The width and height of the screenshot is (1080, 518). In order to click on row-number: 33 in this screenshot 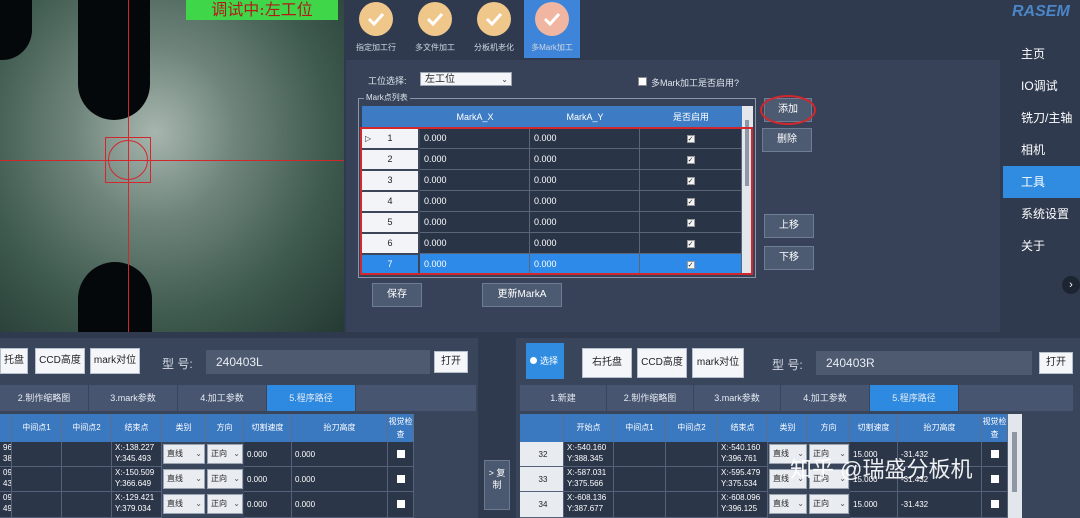, I will do `click(542, 479)`.